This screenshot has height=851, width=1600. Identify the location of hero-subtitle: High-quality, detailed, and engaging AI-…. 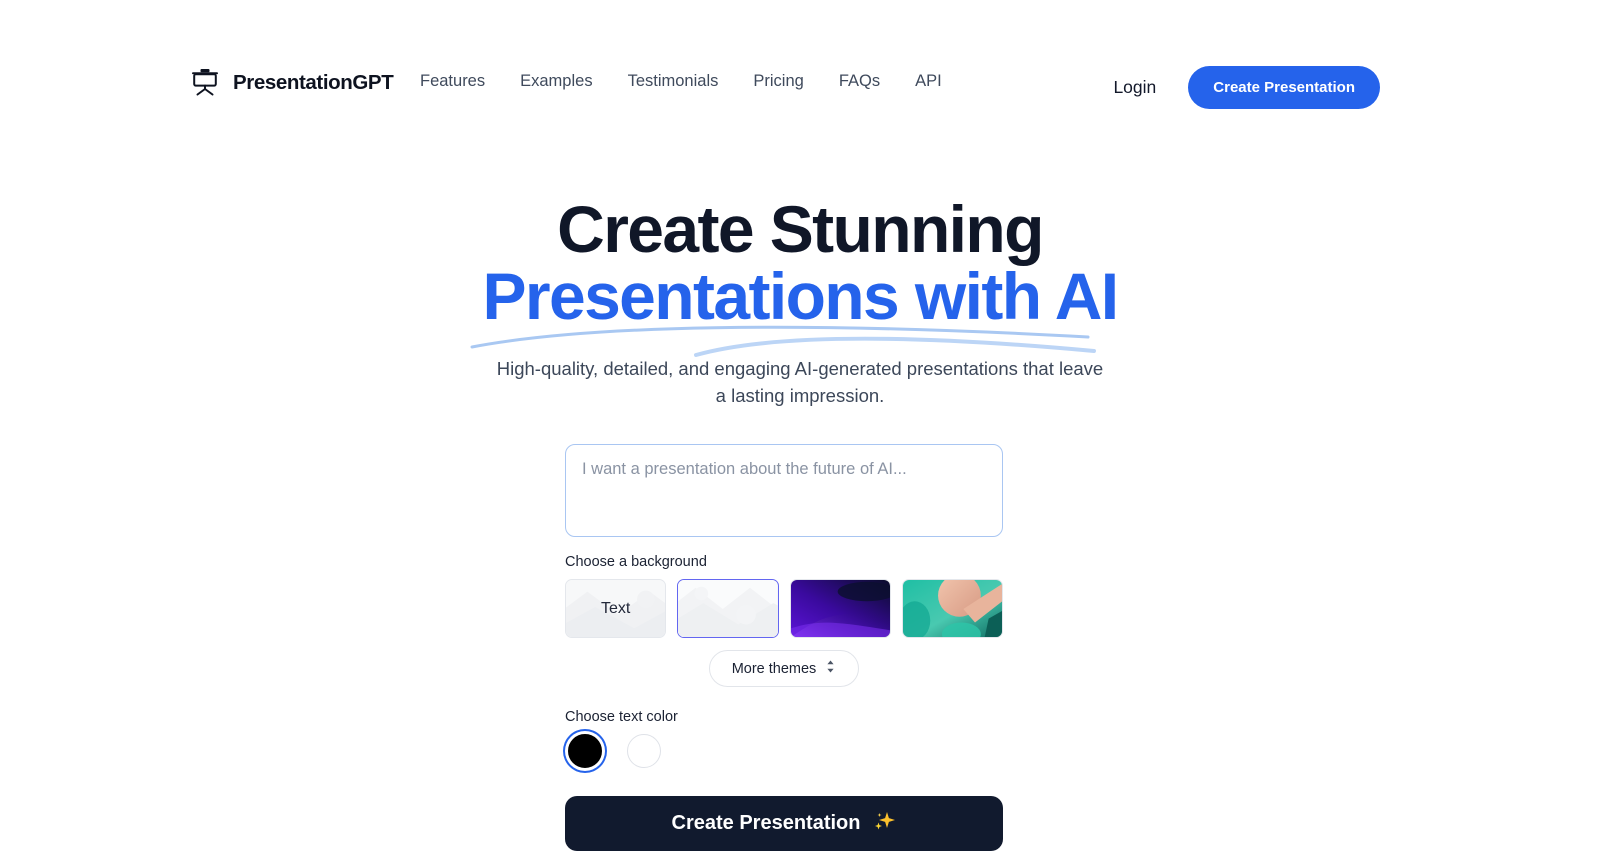
(800, 382).